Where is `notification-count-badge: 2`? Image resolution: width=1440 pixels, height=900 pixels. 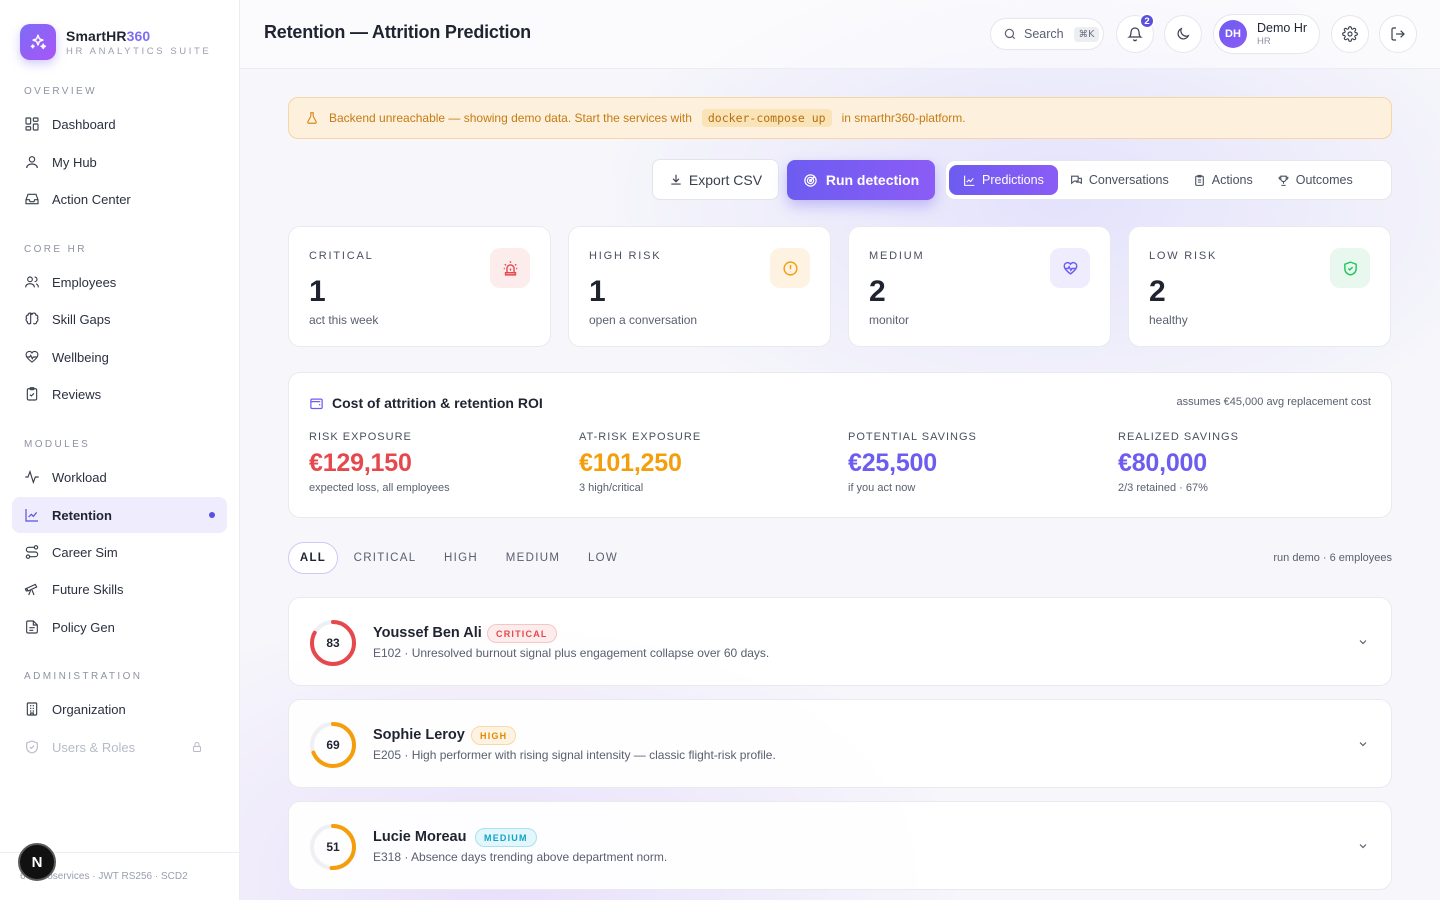
notification-count-badge: 2 is located at coordinates (1147, 21).